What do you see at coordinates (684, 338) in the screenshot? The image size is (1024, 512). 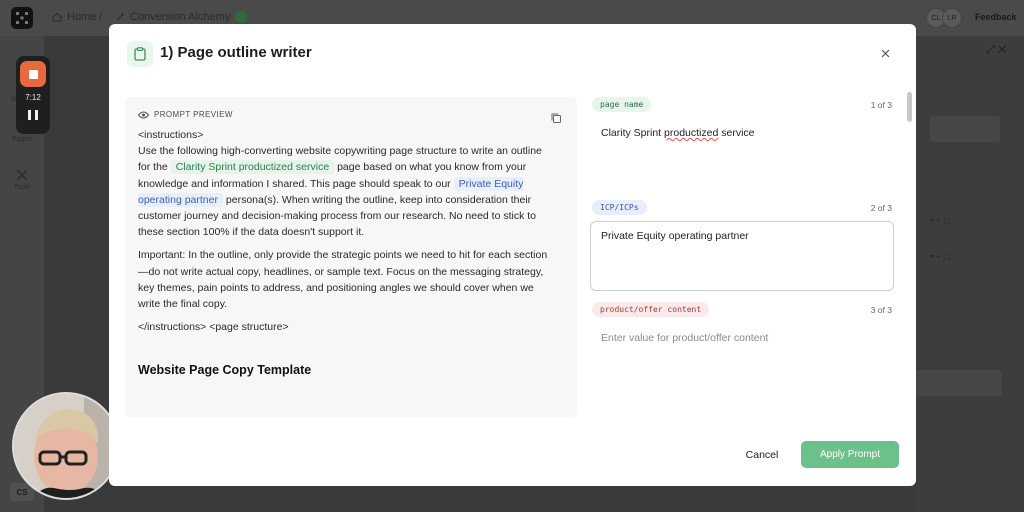 I see `product-offer-field: Enter value for product/offer content` at bounding box center [684, 338].